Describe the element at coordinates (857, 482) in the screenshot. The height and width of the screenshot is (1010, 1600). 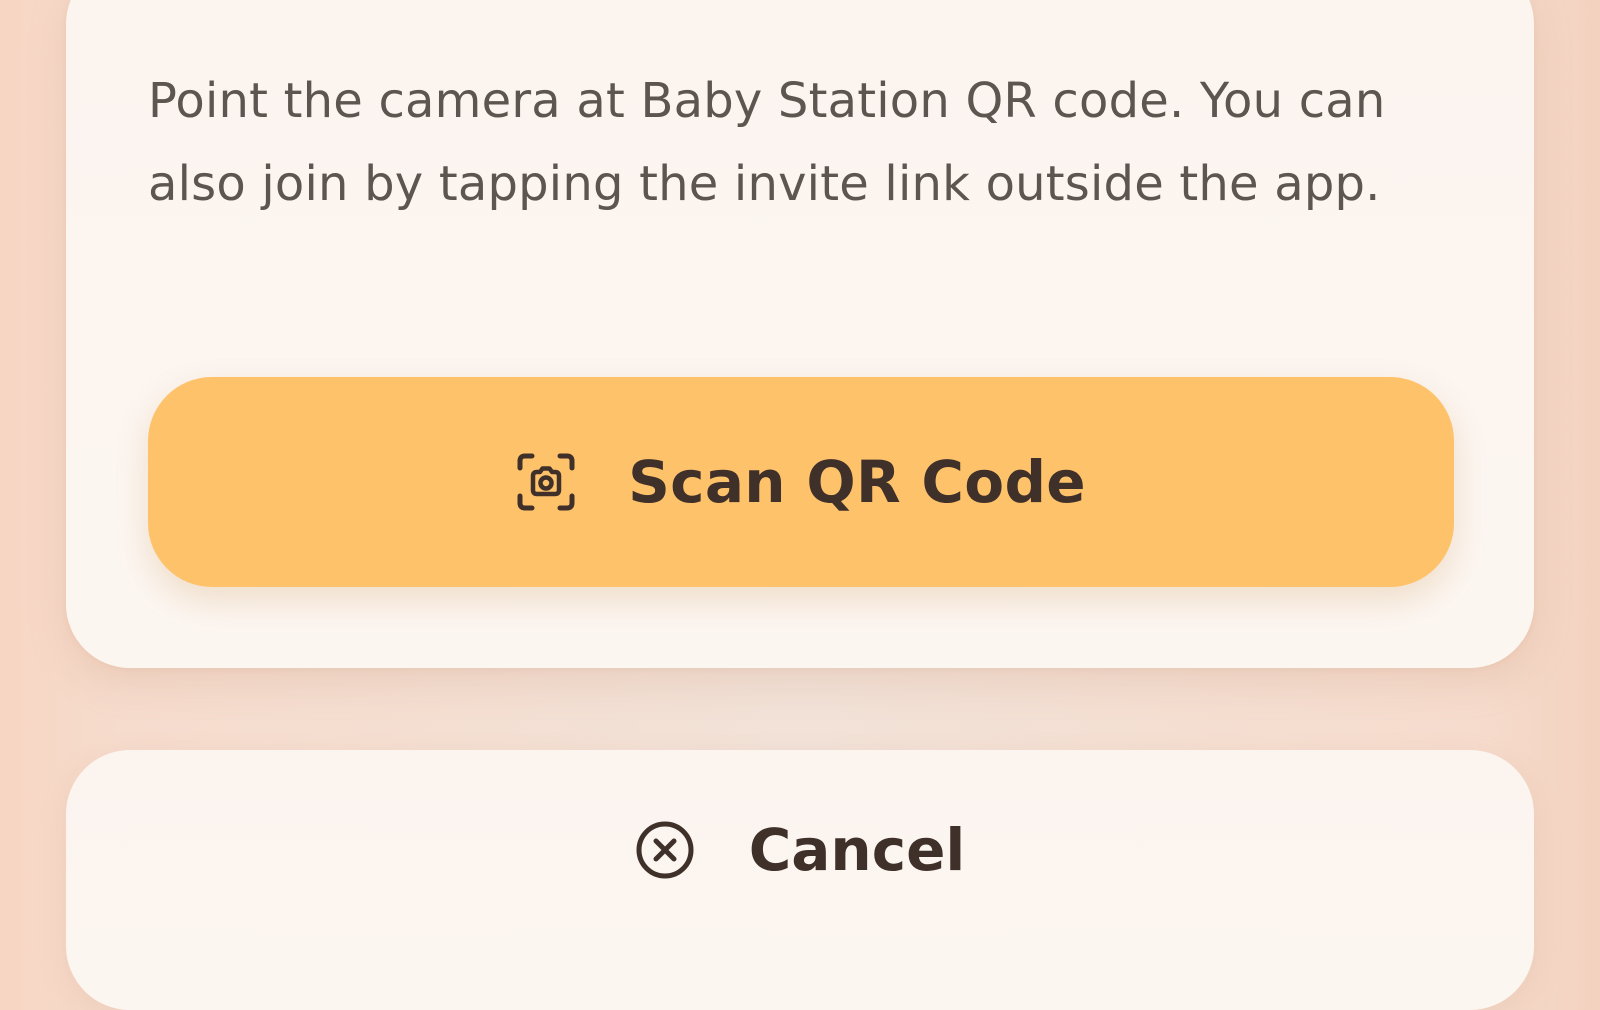
I see `scan-qr-code-label: Scan QR Code` at that location.